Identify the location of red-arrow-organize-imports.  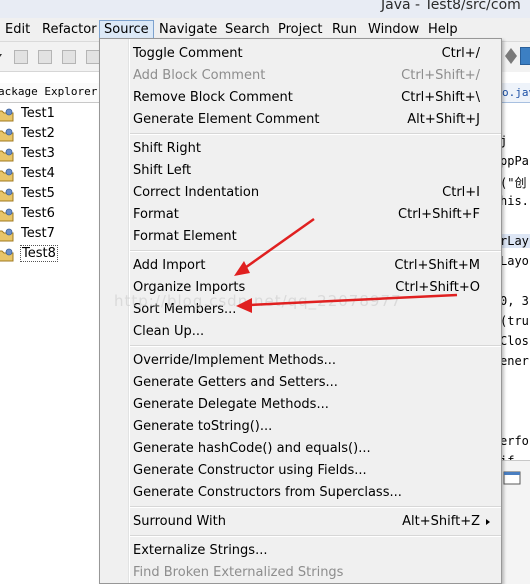
(278, 244).